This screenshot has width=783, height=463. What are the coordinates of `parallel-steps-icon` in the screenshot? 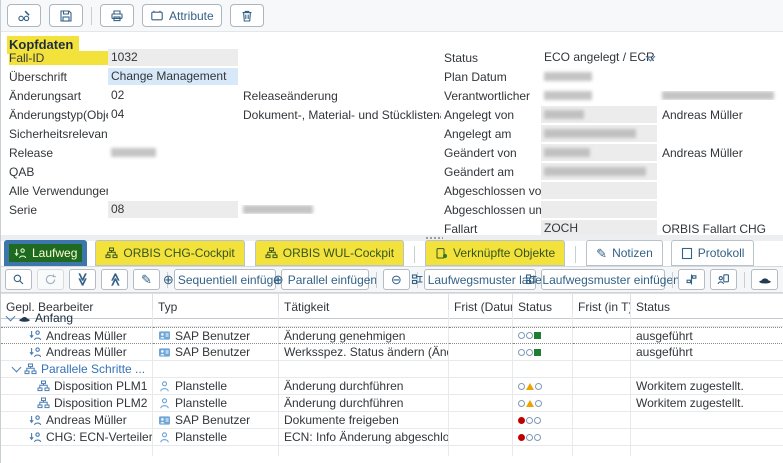 It's located at (43, 403).